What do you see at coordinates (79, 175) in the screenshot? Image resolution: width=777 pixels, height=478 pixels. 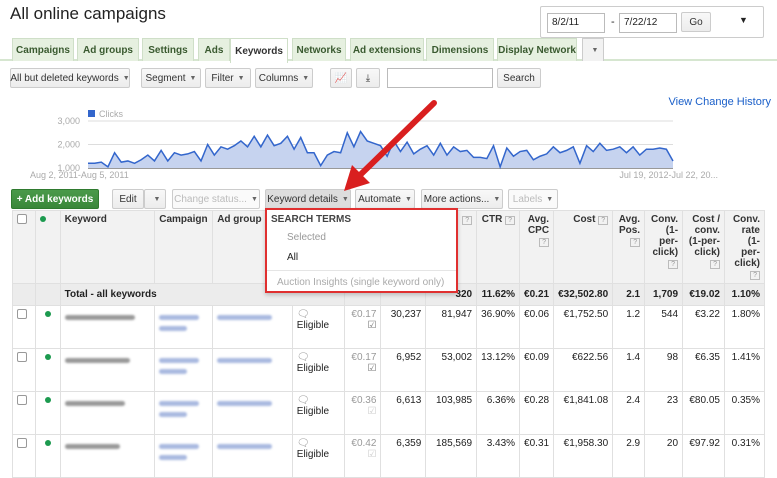 I see `x-axis-label-start: Aug 2, 2011-Aug 5, 2011` at bounding box center [79, 175].